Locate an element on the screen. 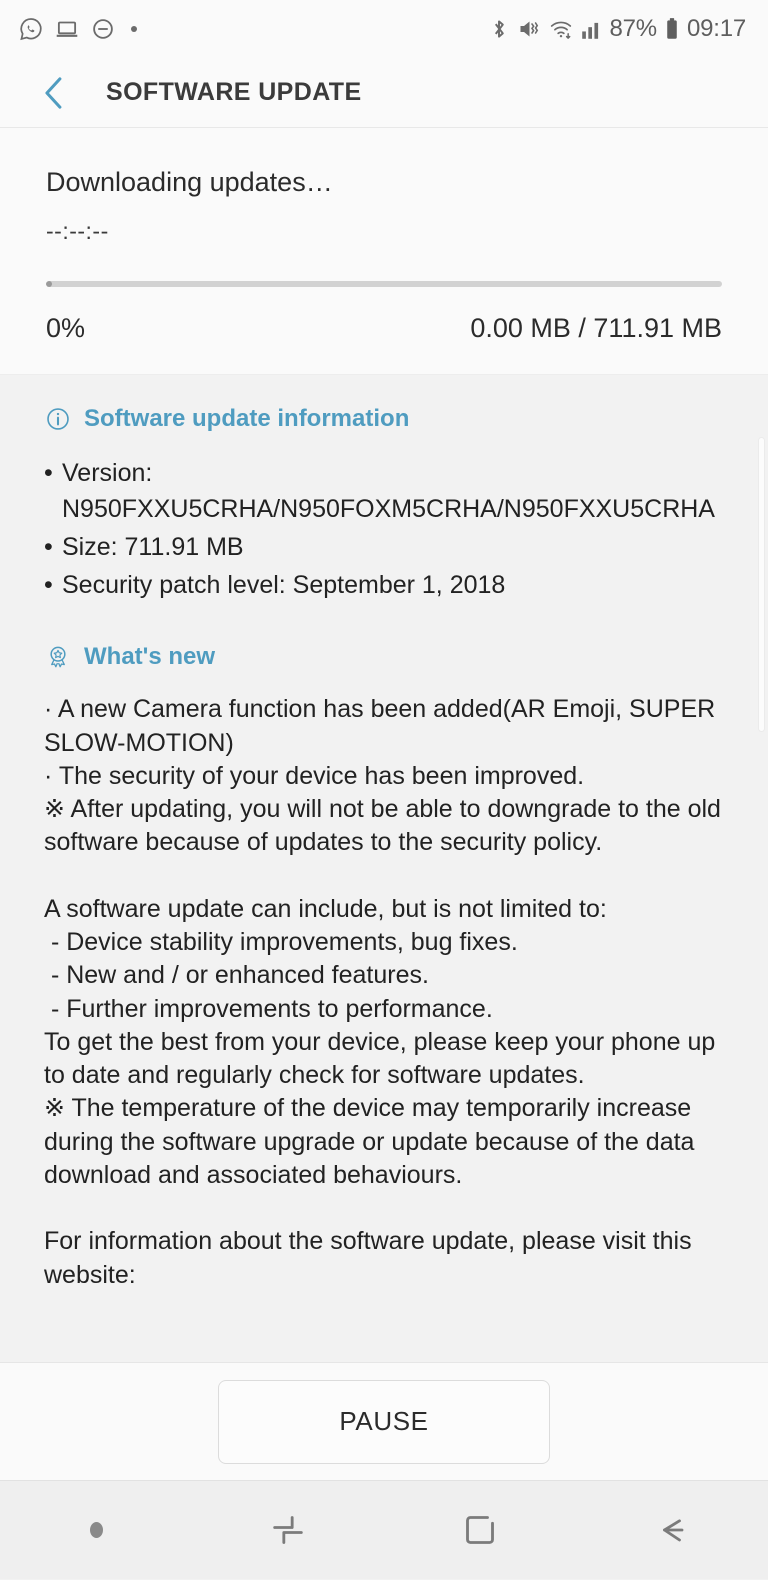  status-bar-right-icons: 87% 09:17 is located at coordinates (617, 28).